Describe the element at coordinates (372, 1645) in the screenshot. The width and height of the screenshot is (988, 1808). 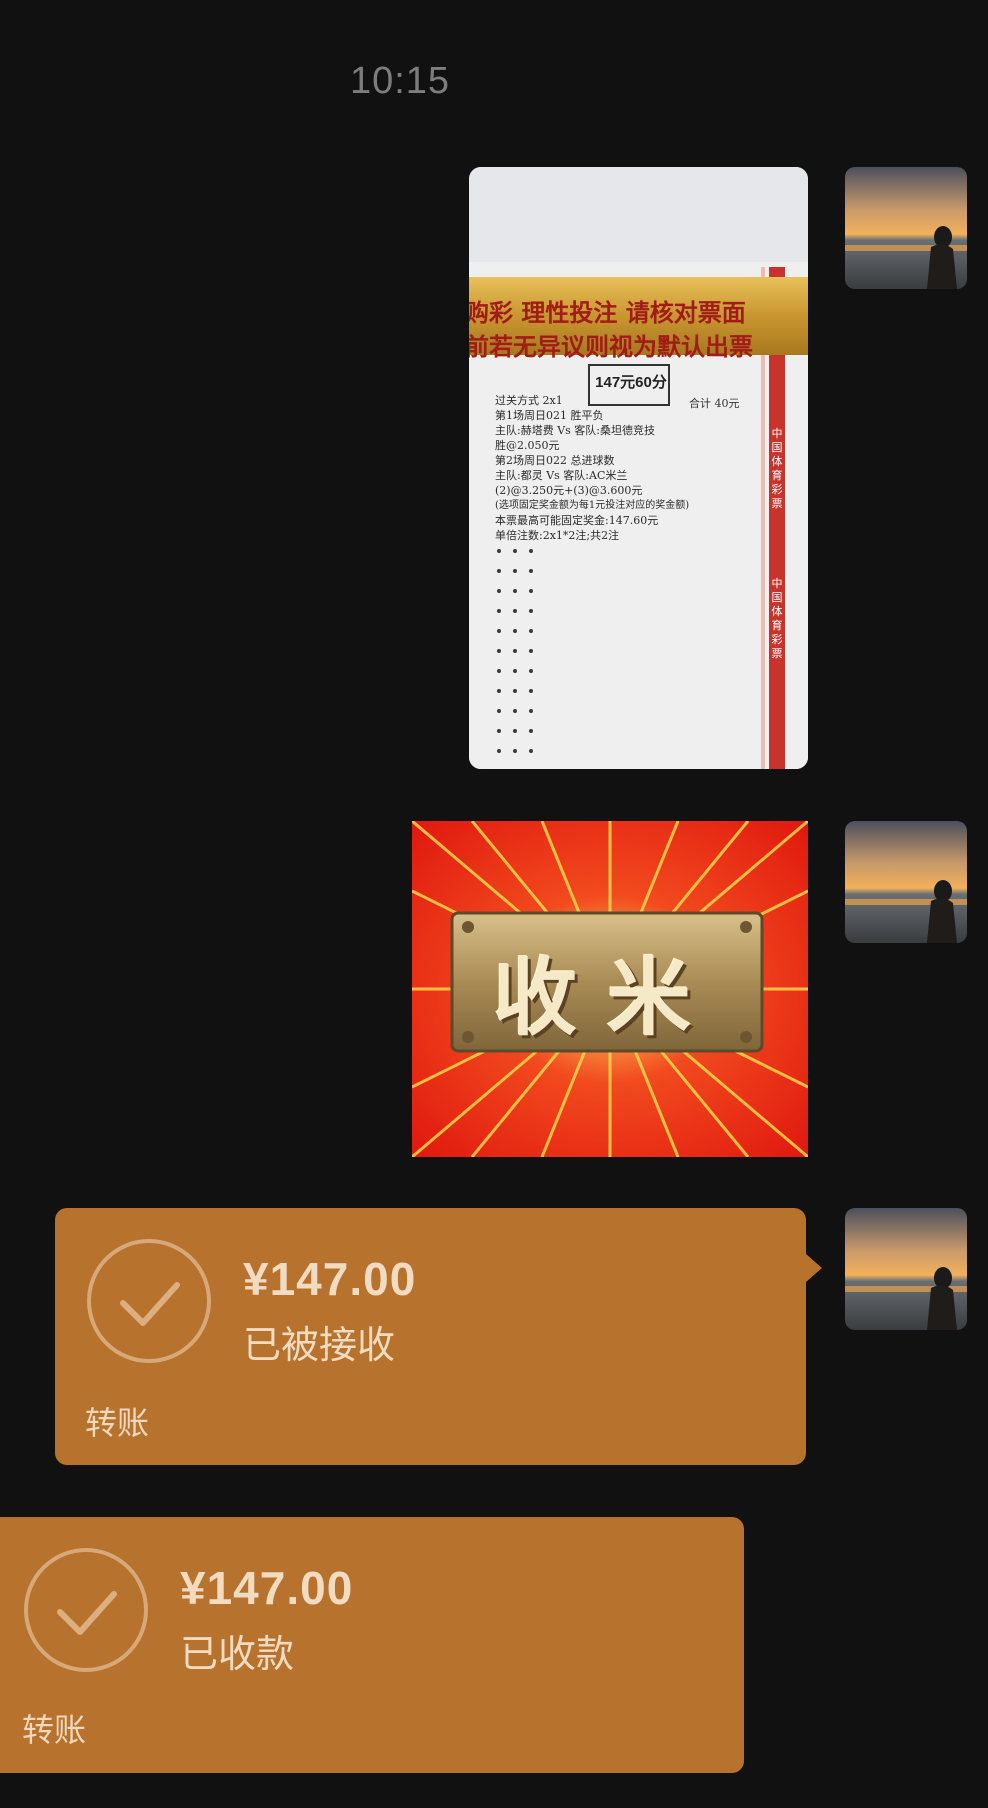
I see `transfer-bubble: ¥147.00 已收款 转账` at that location.